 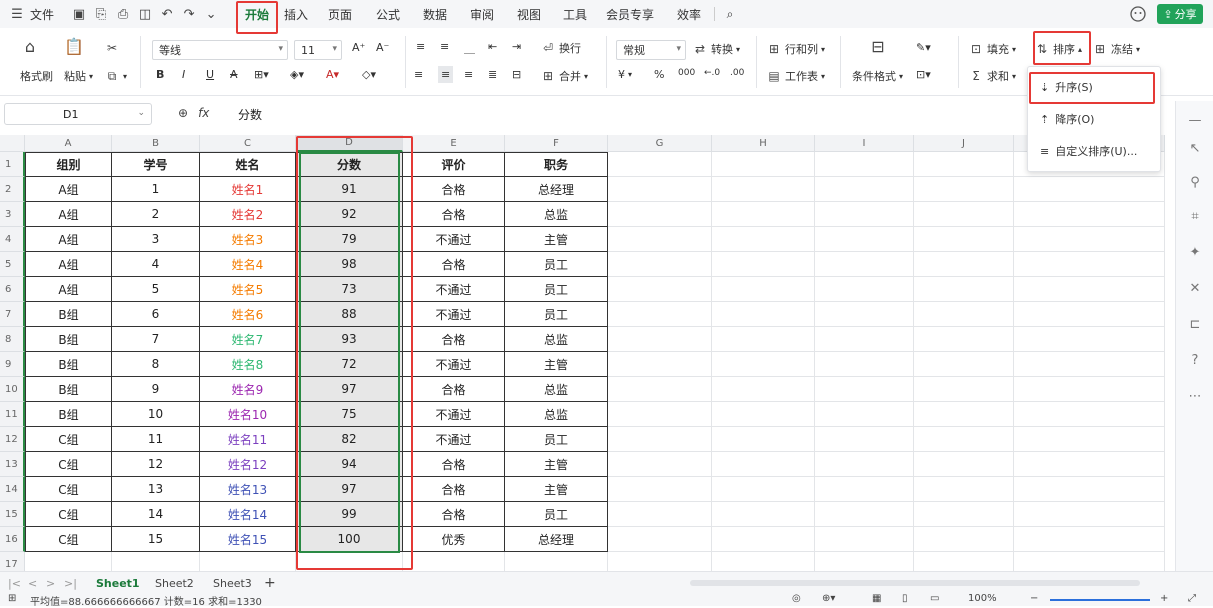 I want to click on tab-3: 公式, so click(x=388, y=14).